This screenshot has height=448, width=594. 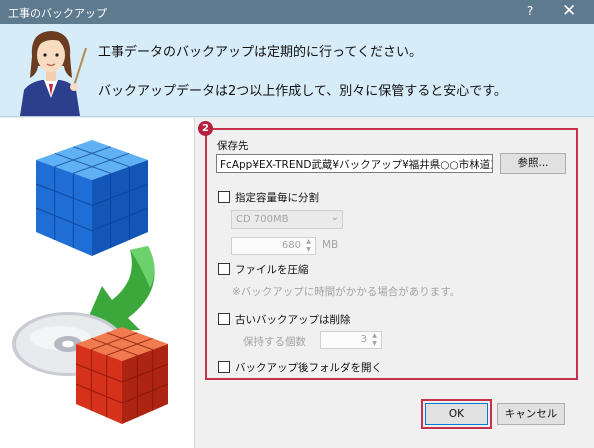 What do you see at coordinates (205, 128) in the screenshot?
I see `callout-badge: 2` at bounding box center [205, 128].